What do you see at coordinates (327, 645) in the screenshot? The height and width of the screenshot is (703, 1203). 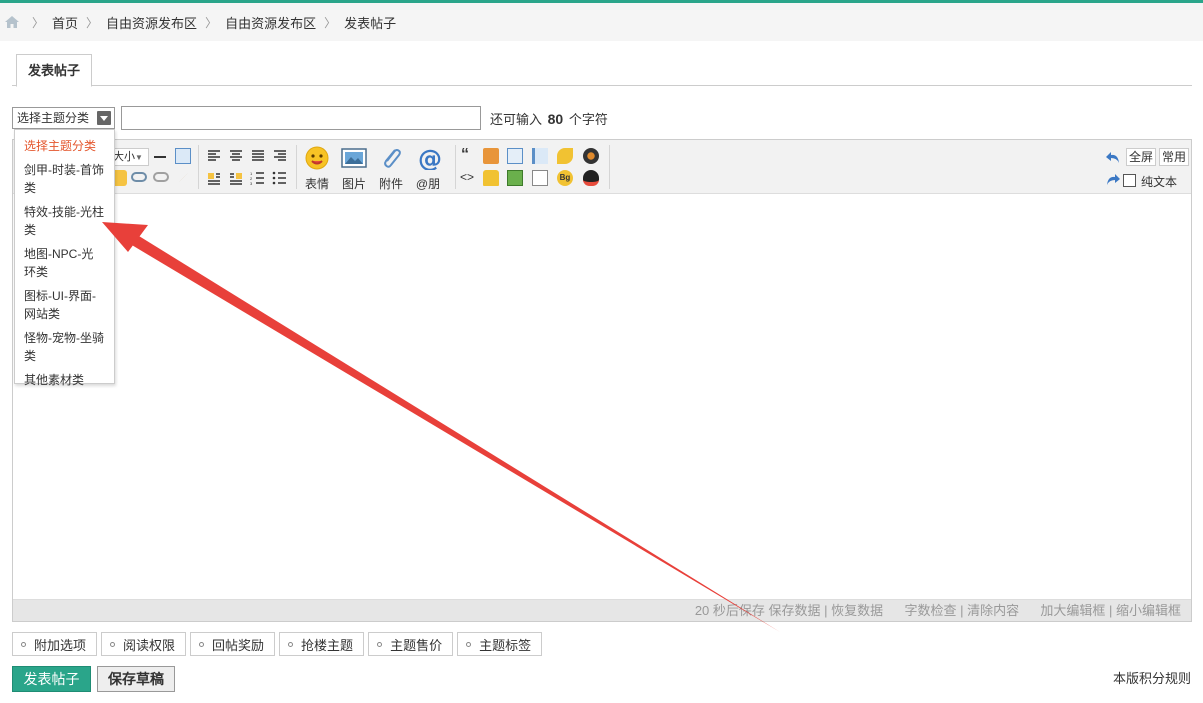 I see `extra-option-label: 抢楼主题` at bounding box center [327, 645].